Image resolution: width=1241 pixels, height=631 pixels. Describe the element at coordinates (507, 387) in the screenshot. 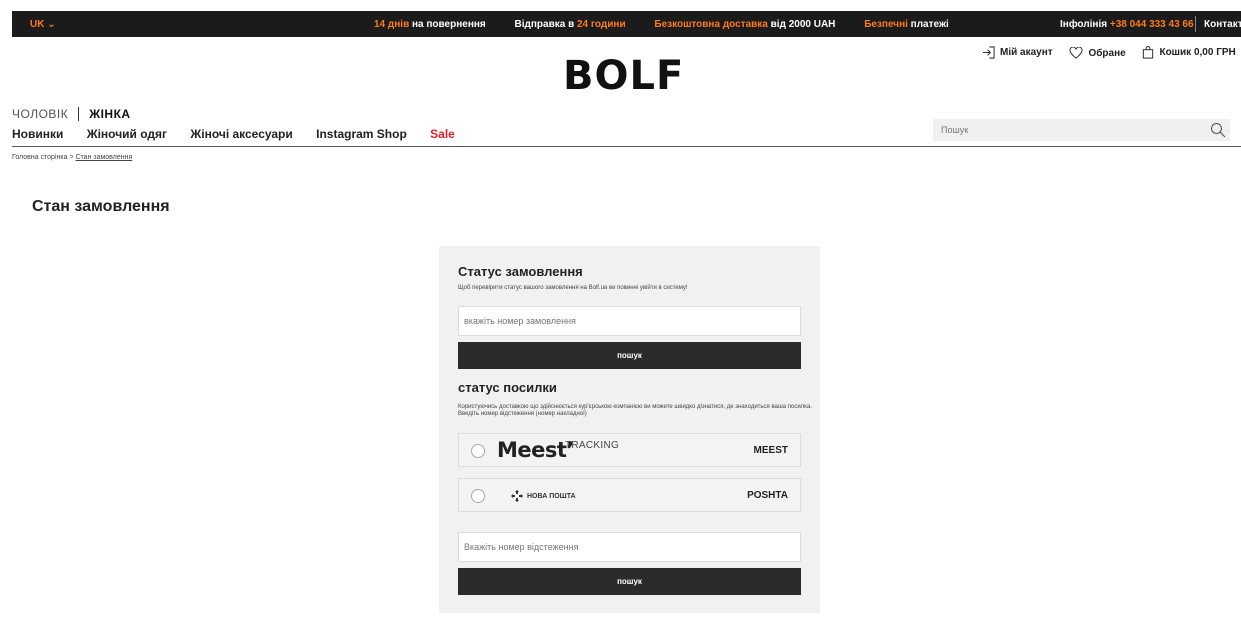

I see `parcel-status-title: статус посилки` at that location.